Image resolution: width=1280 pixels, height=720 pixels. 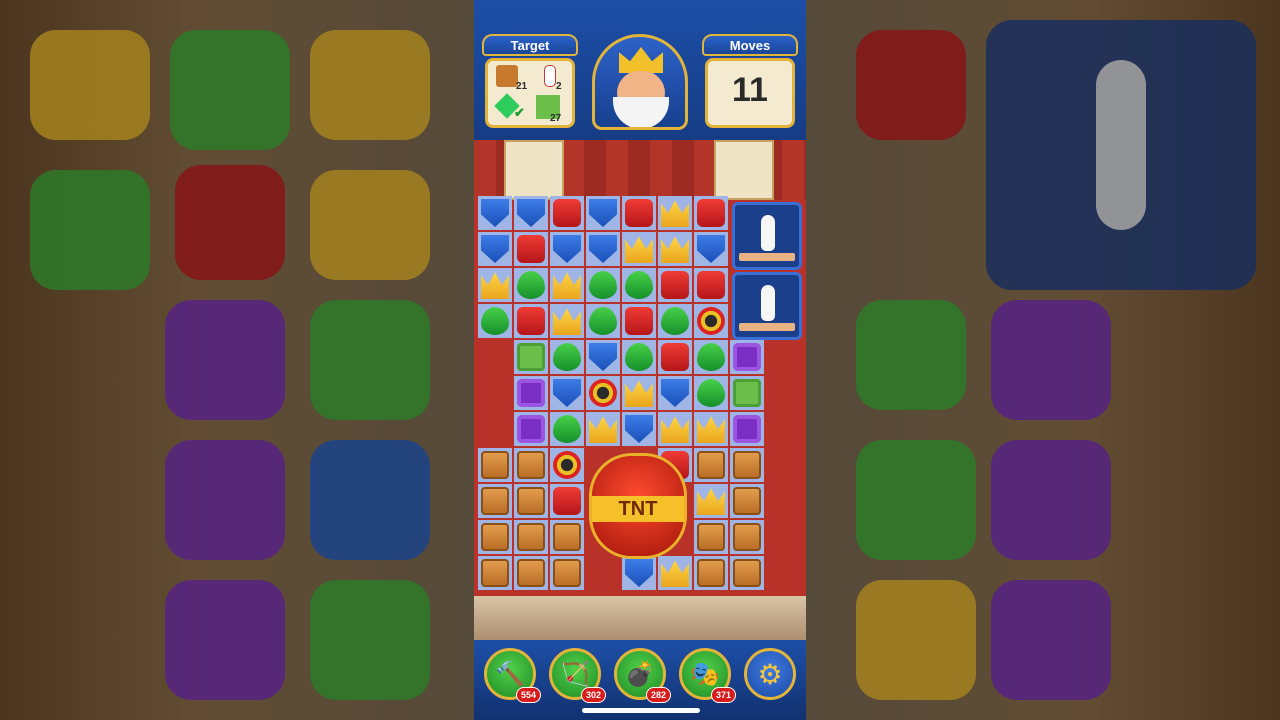 I want to click on purple-piece, so click(x=531, y=429).